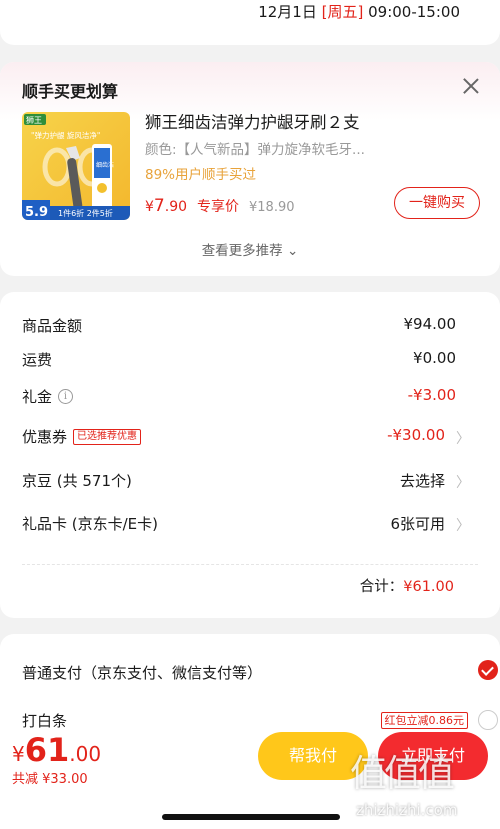 The width and height of the screenshot is (500, 829). I want to click on see-more-recommend: 查看更多推荐 ⌄, so click(250, 249).